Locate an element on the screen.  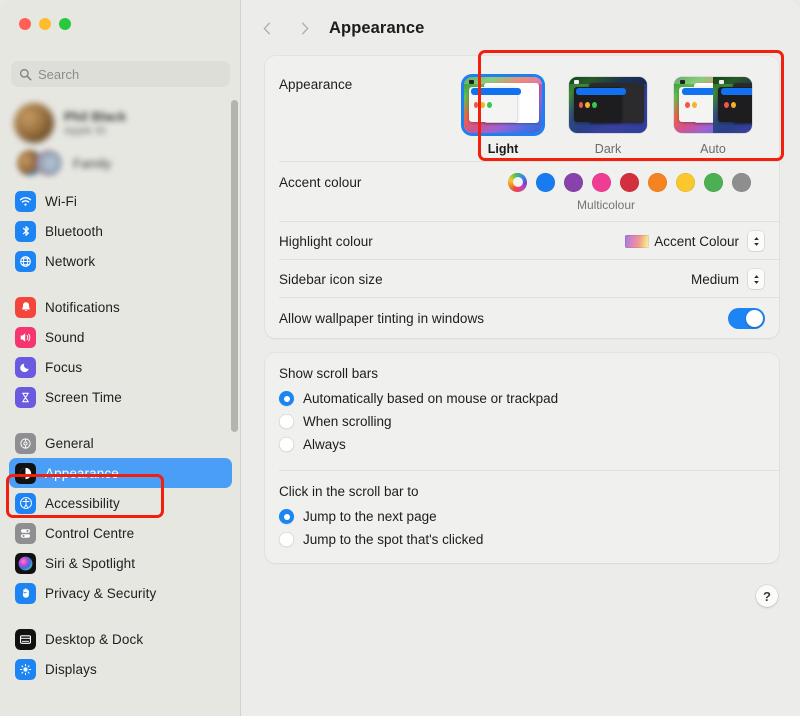
profile-subtitle: Apple ID is located at coordinates (85, 130).